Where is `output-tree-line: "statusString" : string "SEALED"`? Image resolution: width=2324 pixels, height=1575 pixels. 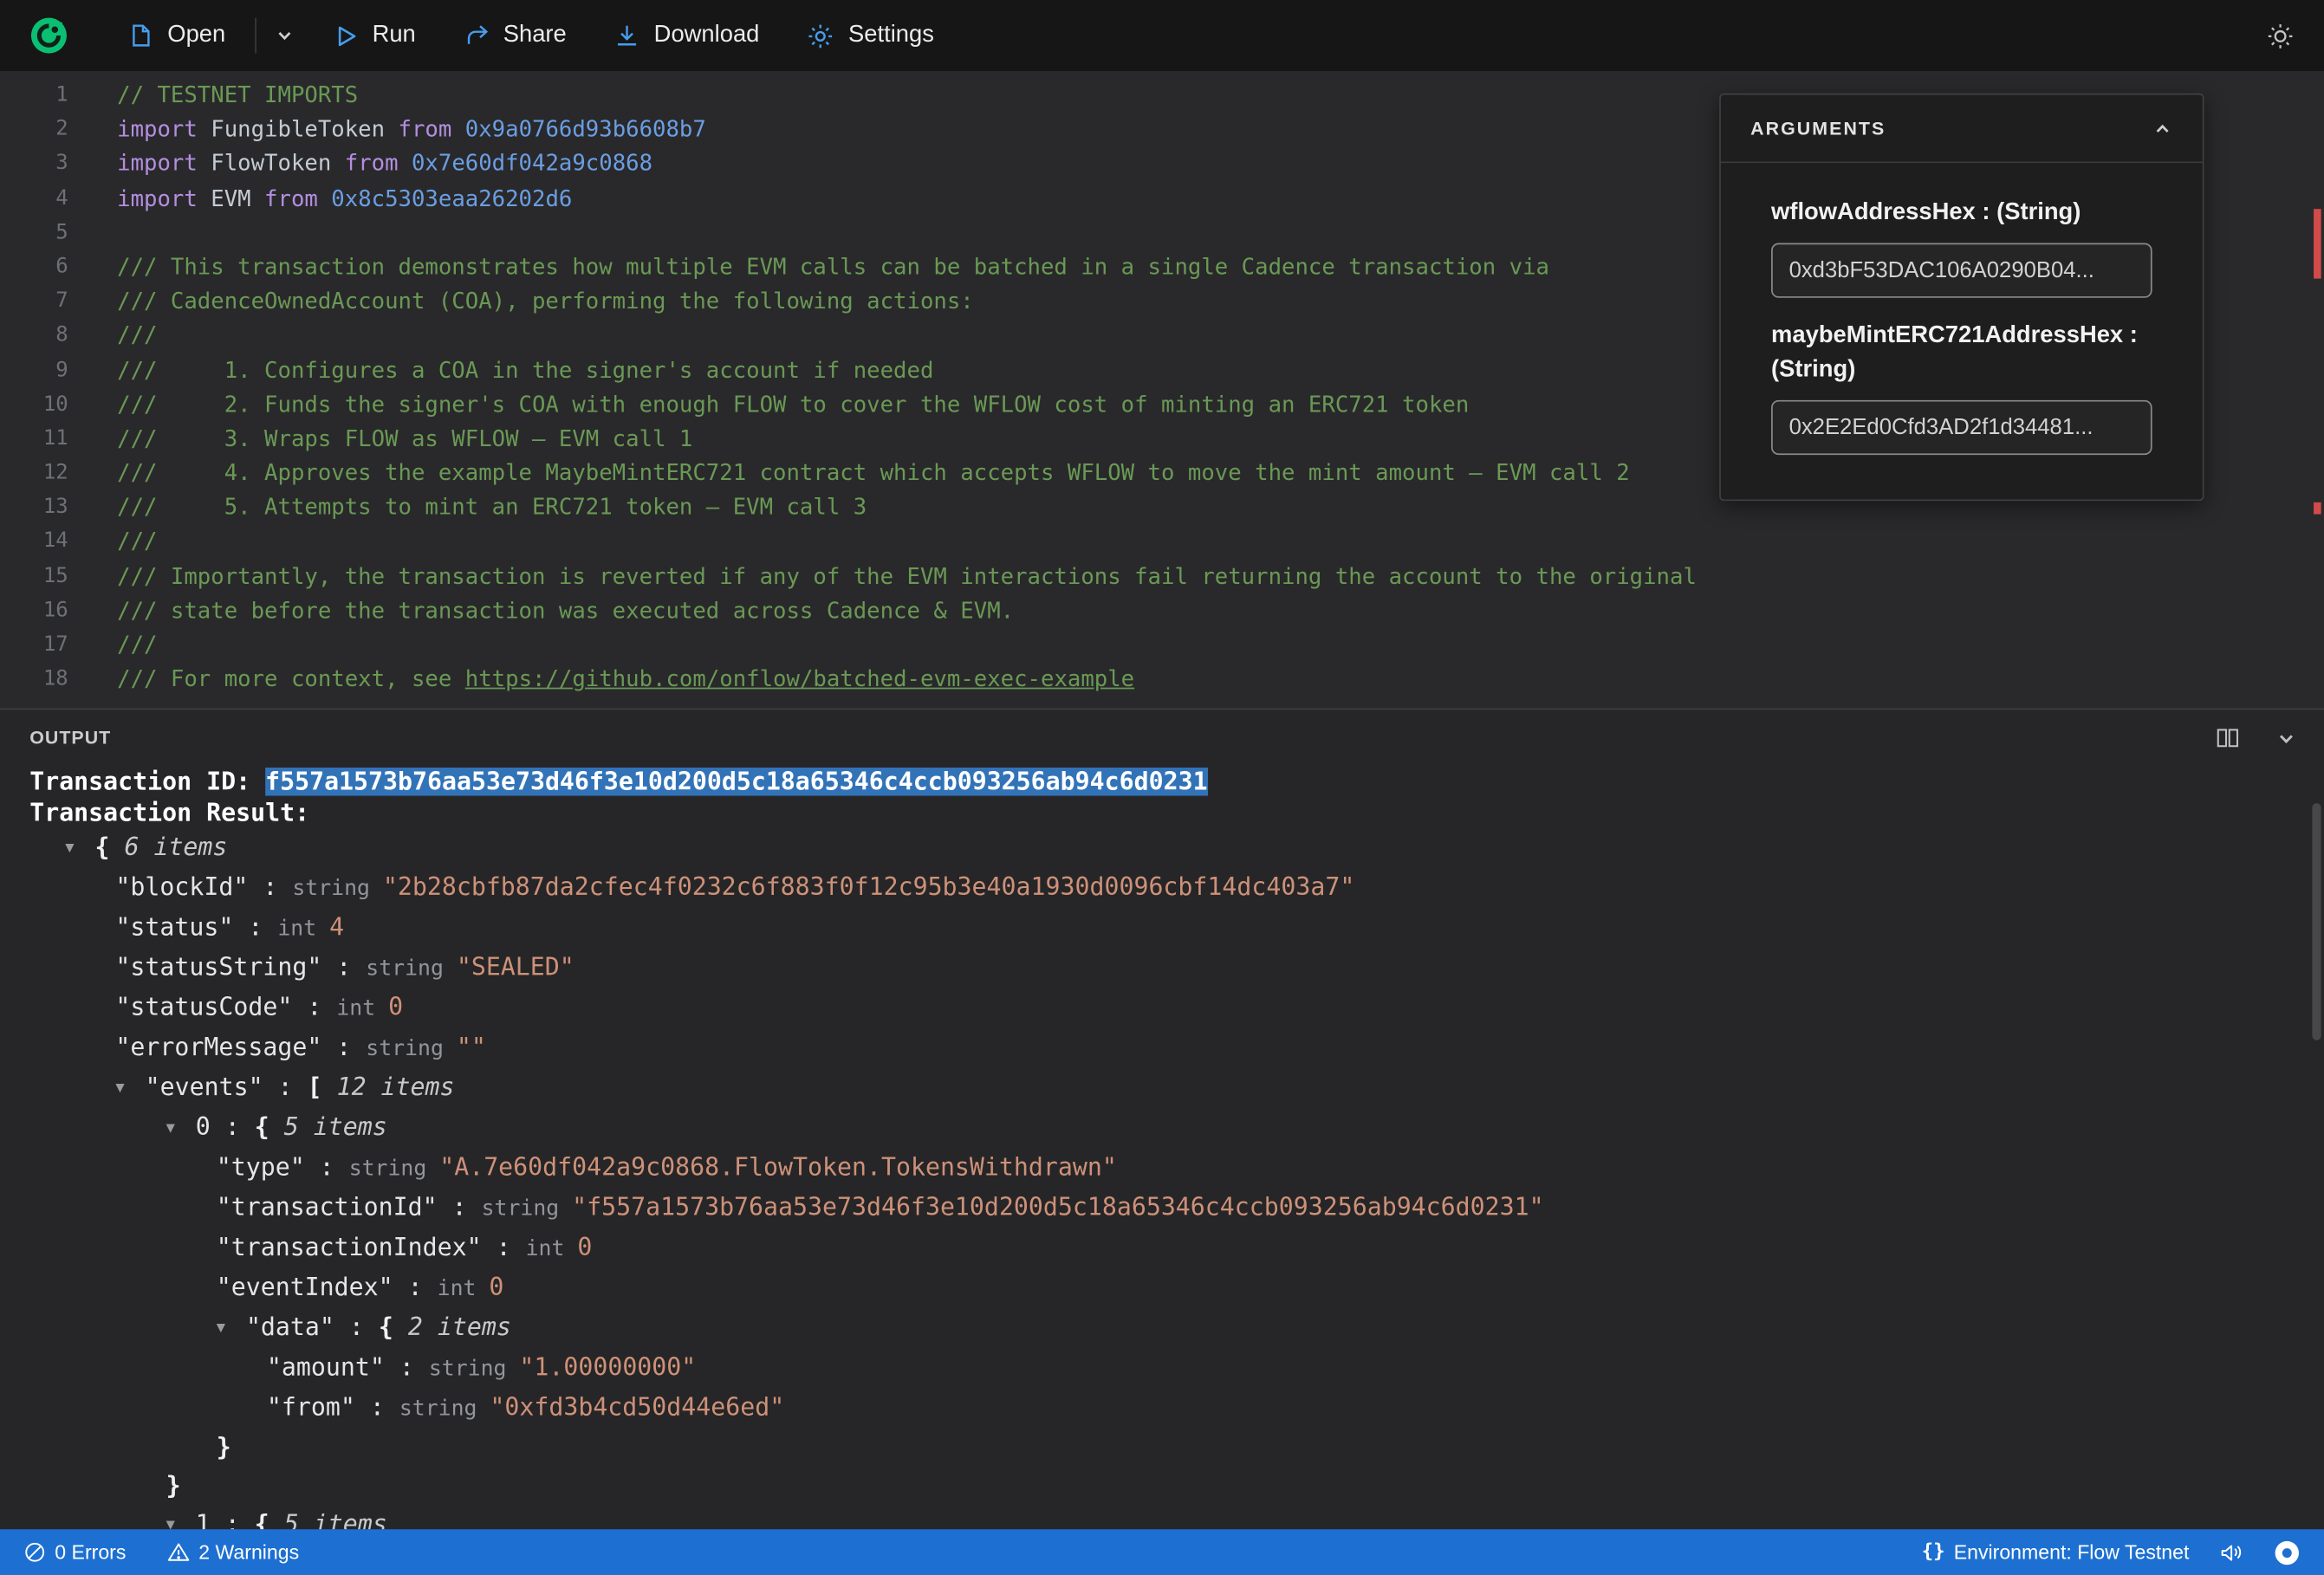 output-tree-line: "statusString" : string "SEALED" is located at coordinates (345, 967).